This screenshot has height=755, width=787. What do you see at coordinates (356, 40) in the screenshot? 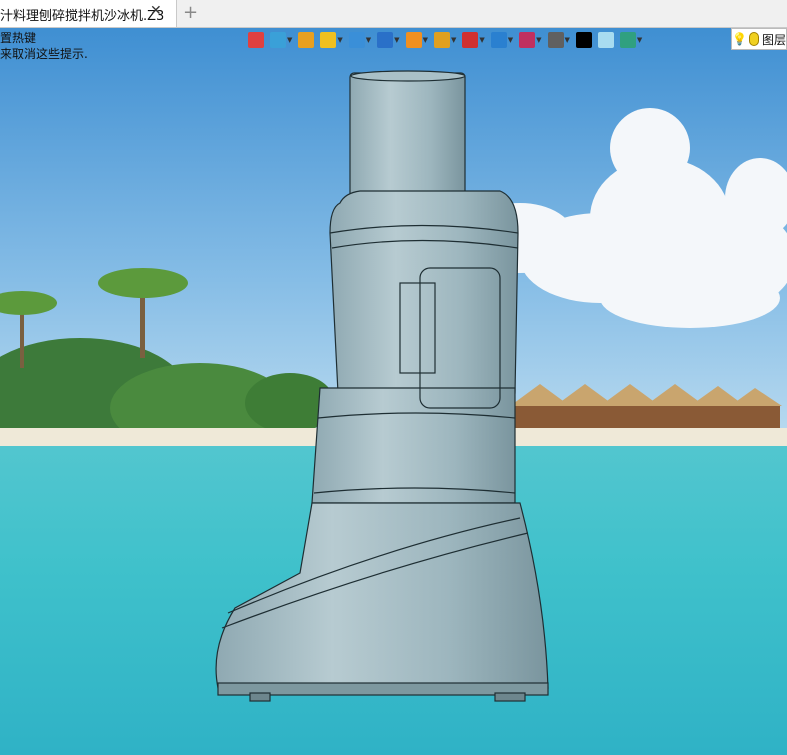
I see `view-cube-icon` at bounding box center [356, 40].